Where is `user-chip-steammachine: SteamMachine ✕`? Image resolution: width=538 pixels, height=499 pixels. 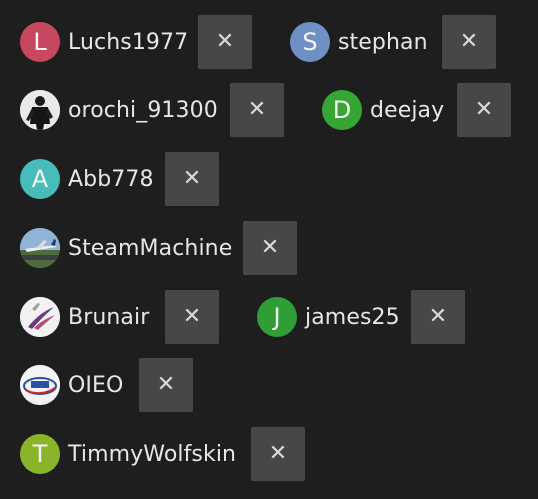
user-chip-steammachine: SteamMachine ✕ is located at coordinates (158, 248).